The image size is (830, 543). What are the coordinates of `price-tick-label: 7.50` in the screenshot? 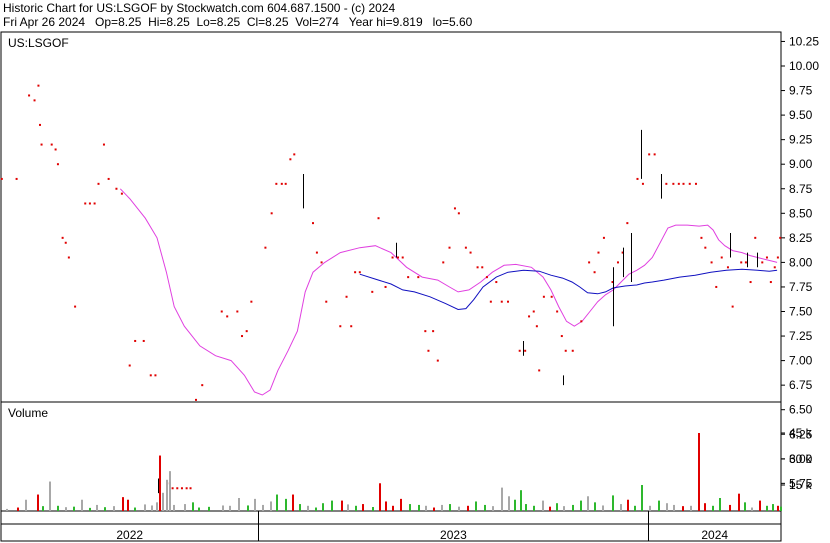 It's located at (801, 312).